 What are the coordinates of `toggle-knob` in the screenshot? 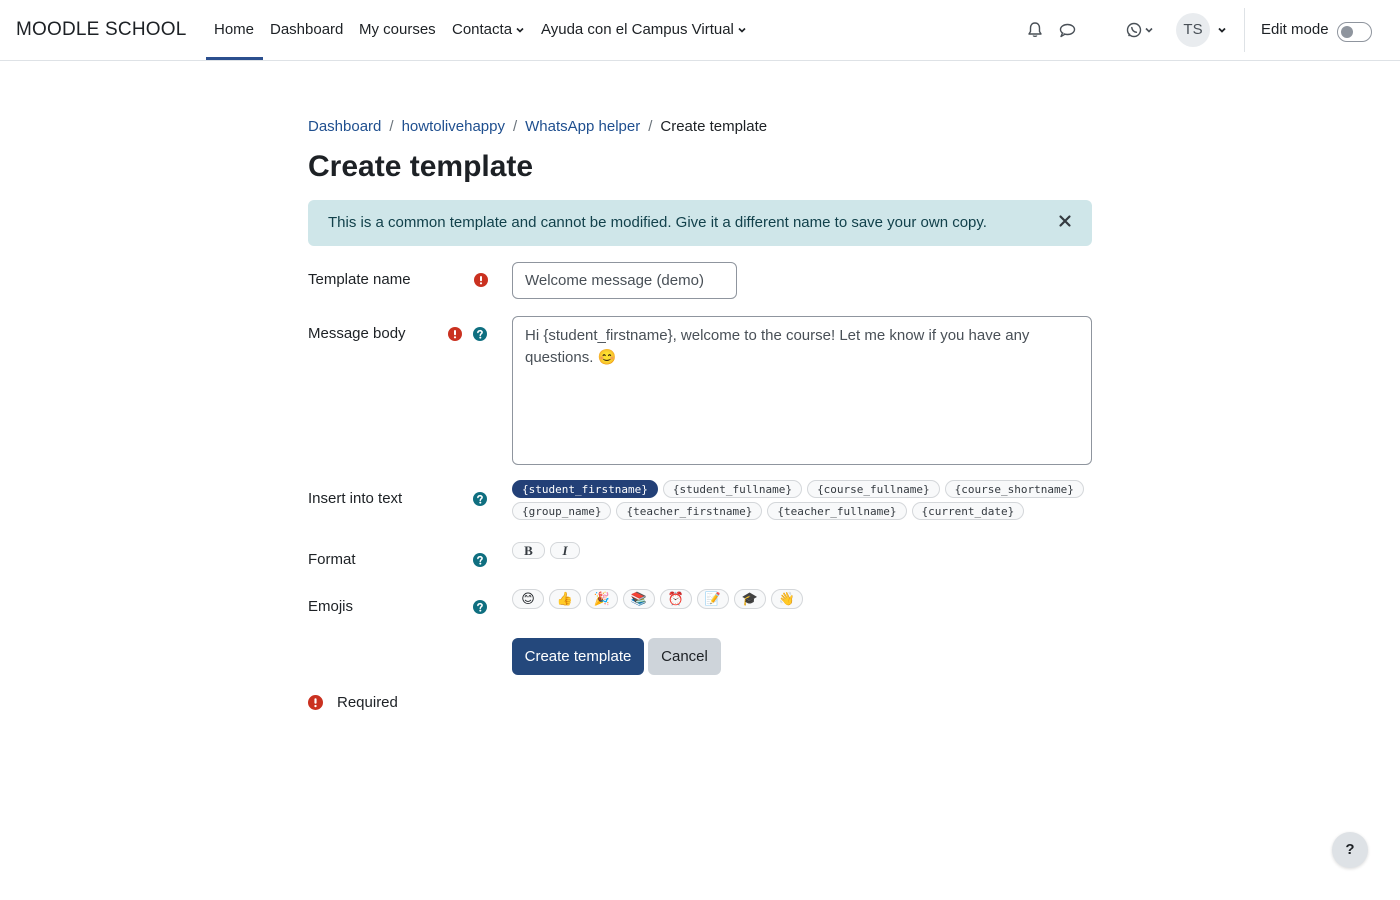 It's located at (1347, 32).